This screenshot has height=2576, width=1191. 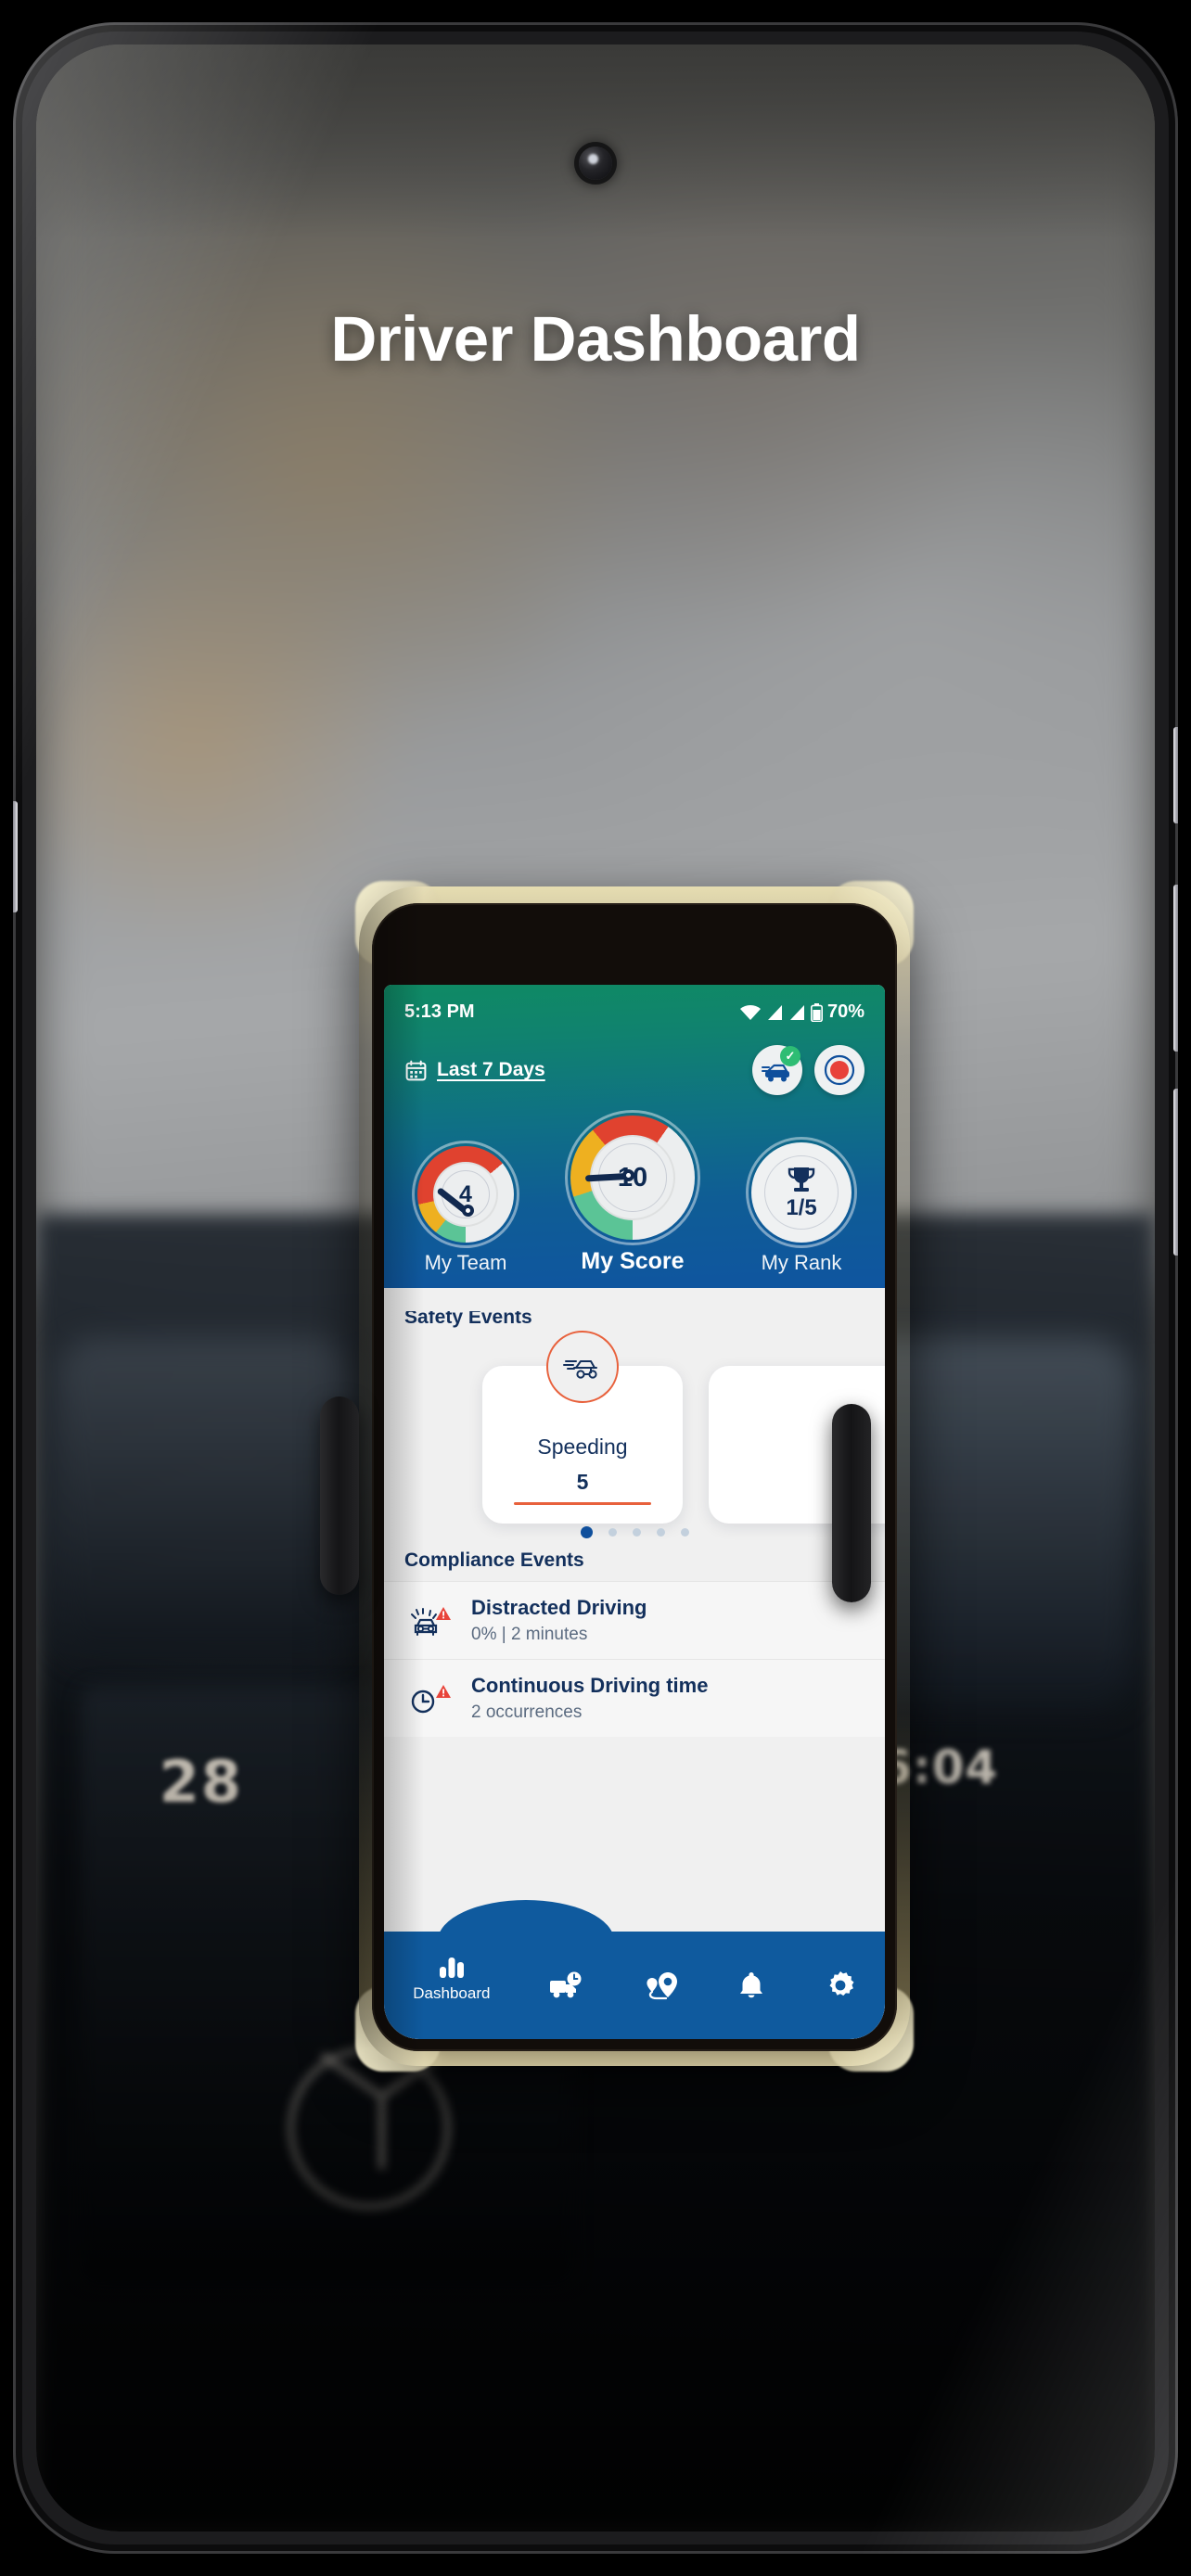 I want to click on gauge-my-team: 4 My Team, so click(x=465, y=1208).